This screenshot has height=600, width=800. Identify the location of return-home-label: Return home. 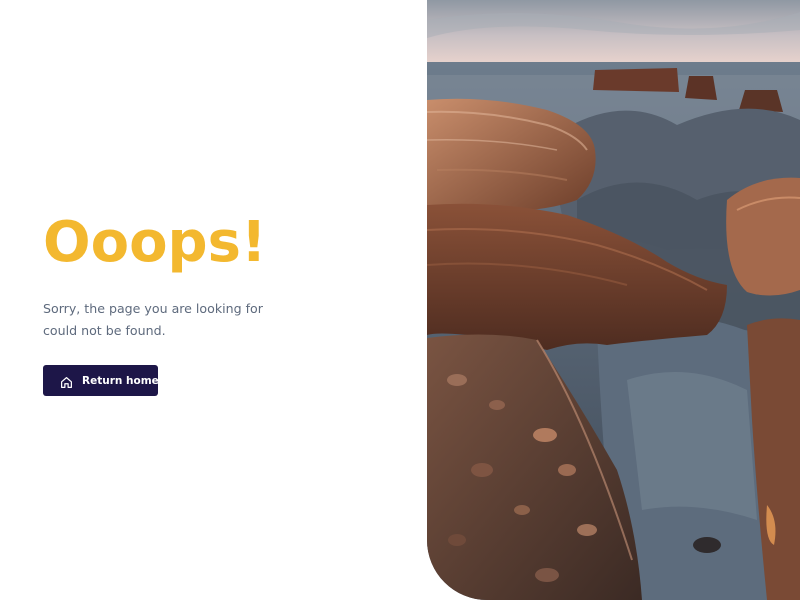
(120, 380).